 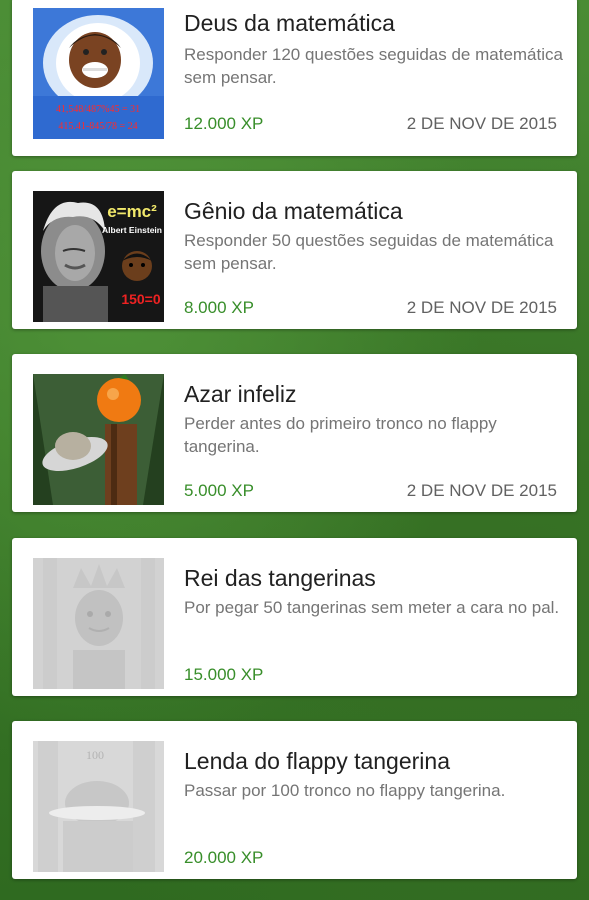 What do you see at coordinates (97, 126) in the screenshot?
I see `image-equation-2: 415.41-845/78 = 24` at bounding box center [97, 126].